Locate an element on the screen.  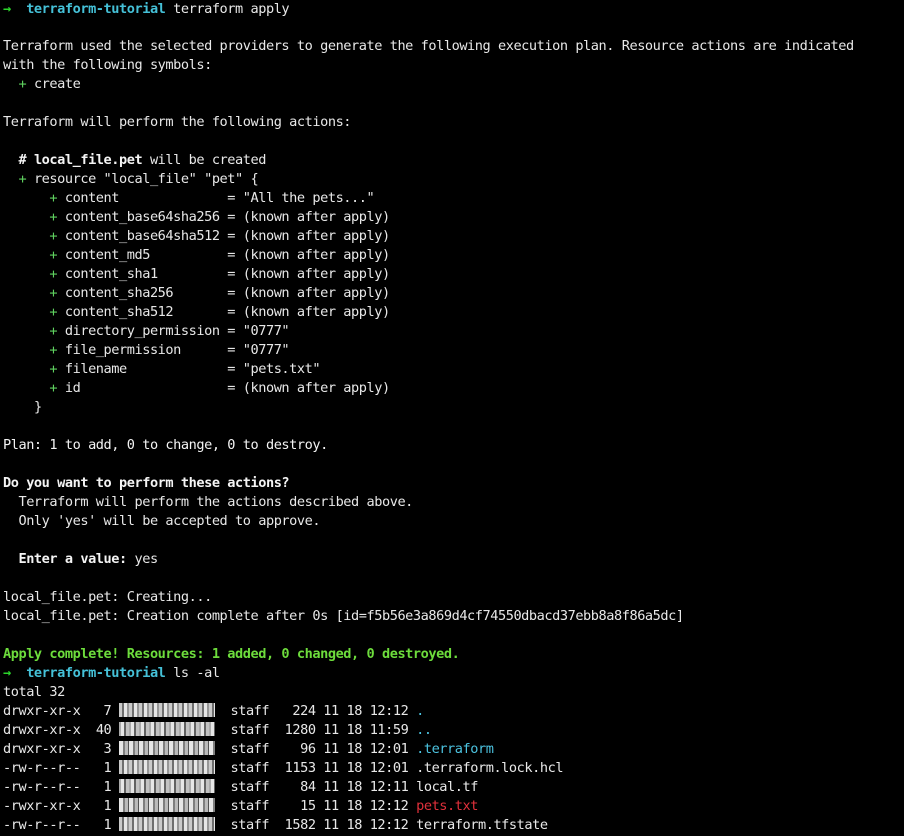
confirm-detail-2: Only 'yes' will be accepted to approve. is located at coordinates (161, 521).